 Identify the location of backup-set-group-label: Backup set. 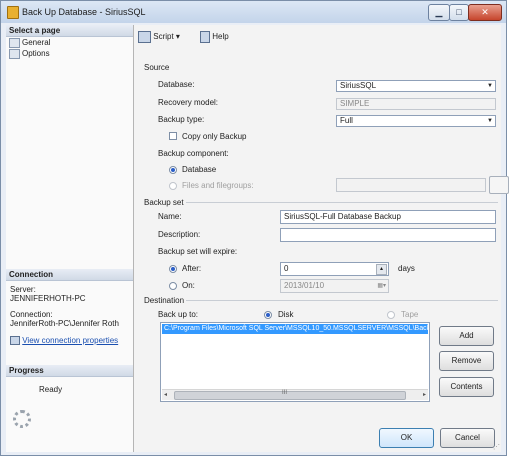
(164, 202).